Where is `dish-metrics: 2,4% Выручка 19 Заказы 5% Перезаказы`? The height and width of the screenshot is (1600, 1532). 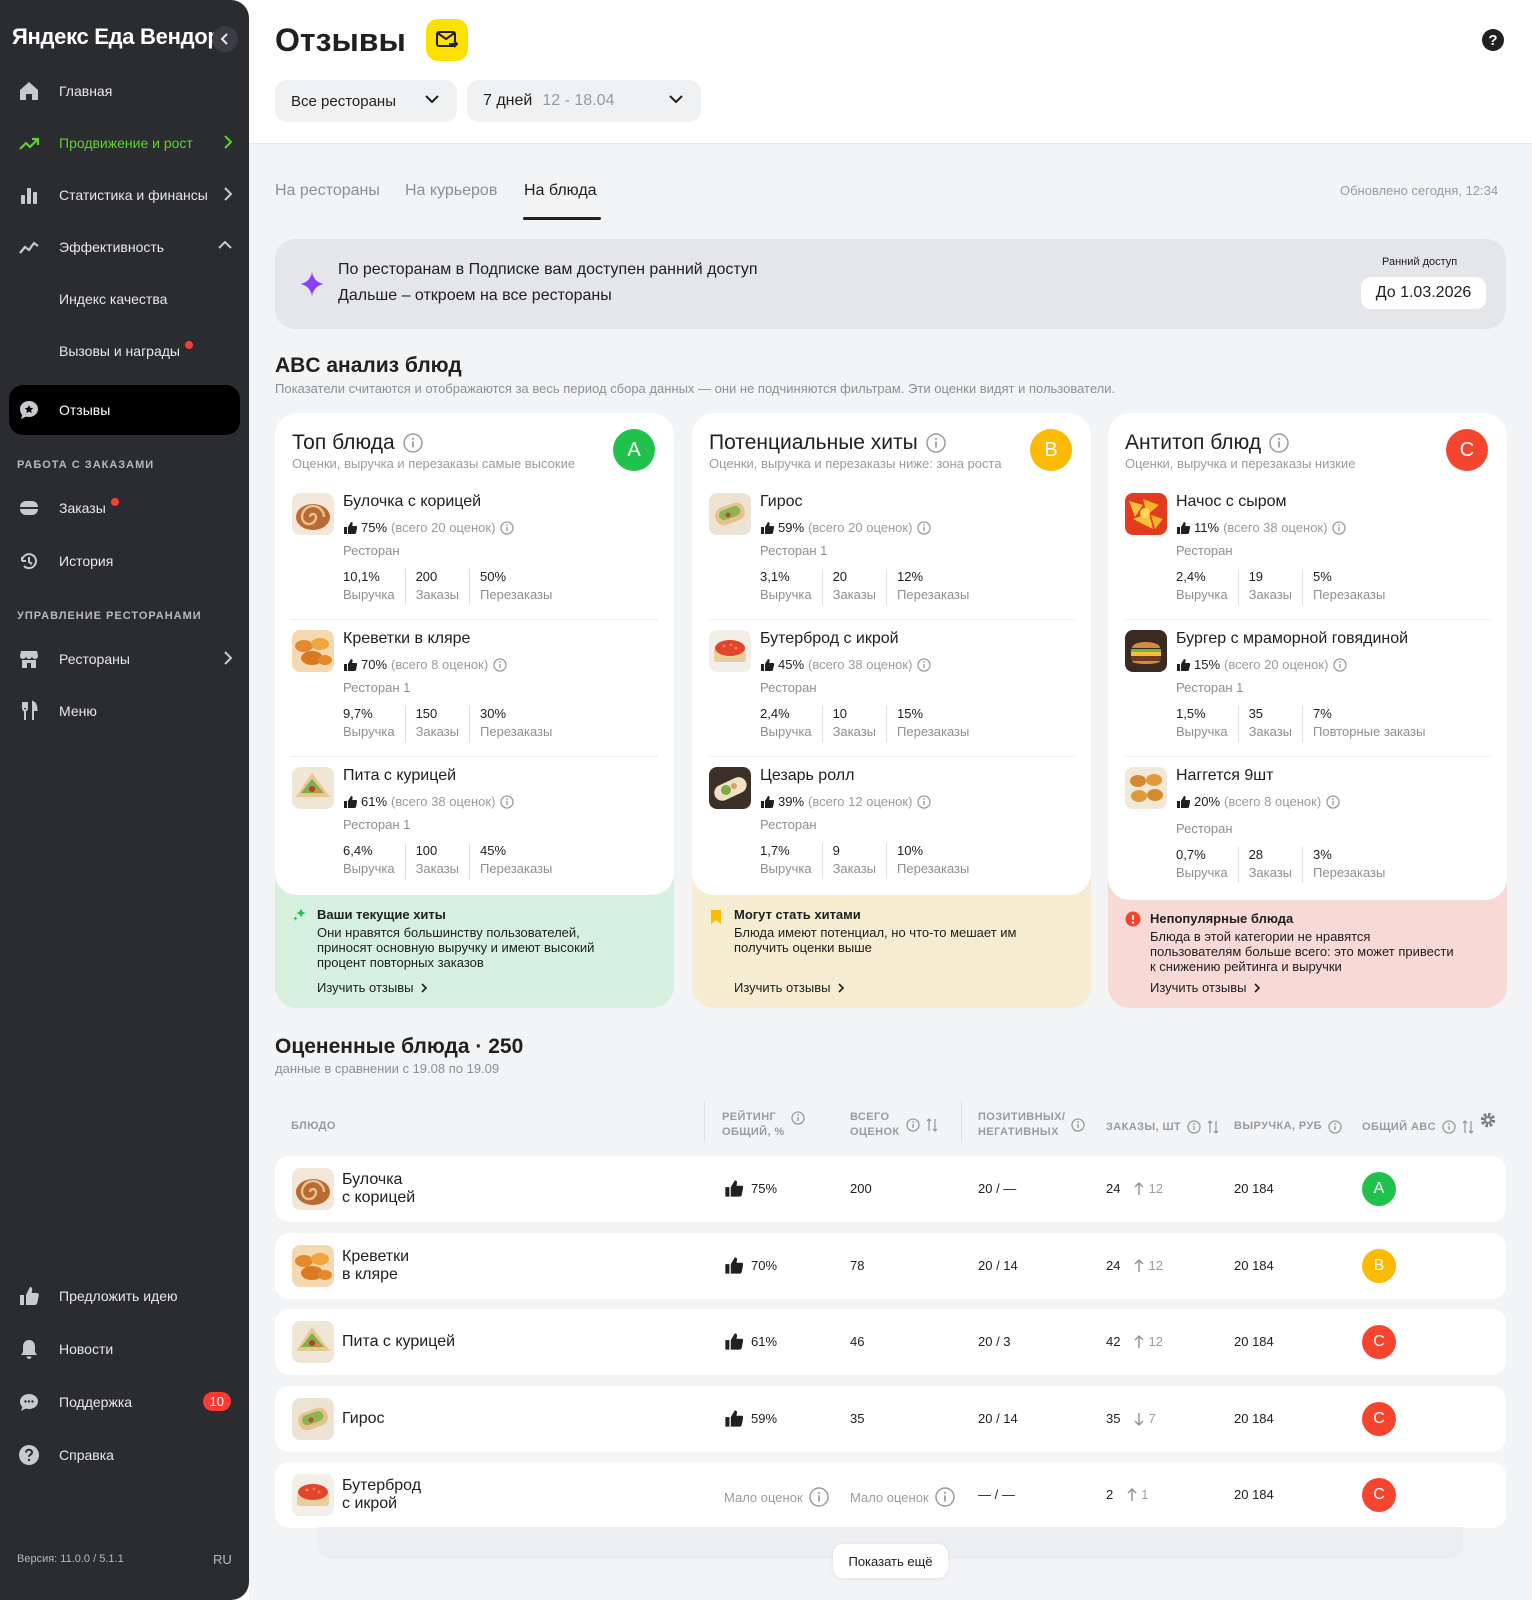
dish-metrics: 2,4% Выручка 19 Заказы 5% Перезаказы is located at coordinates (1290, 587).